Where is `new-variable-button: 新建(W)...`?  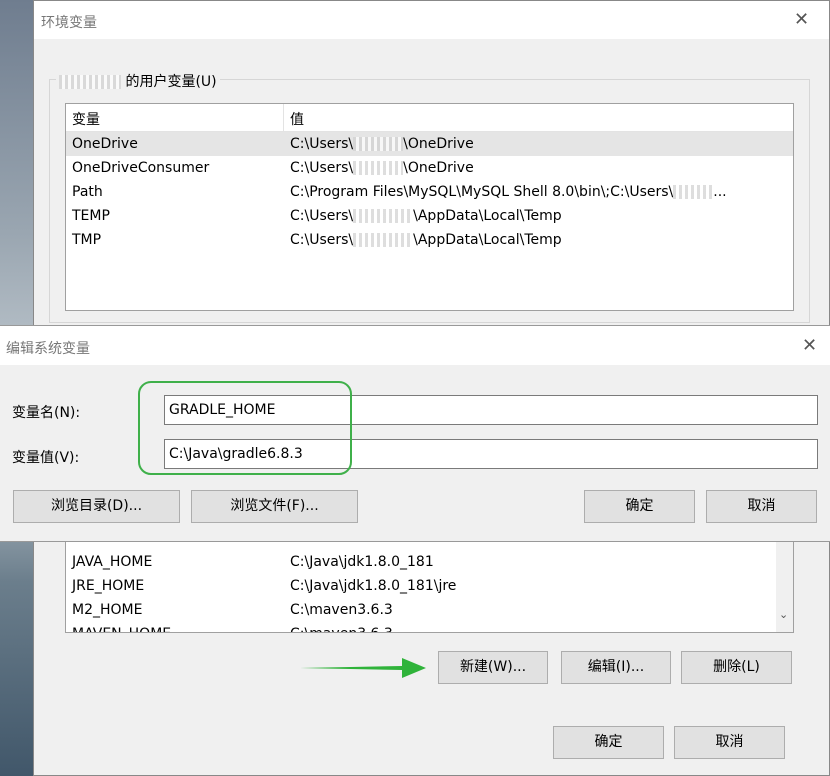 new-variable-button: 新建(W)... is located at coordinates (493, 667).